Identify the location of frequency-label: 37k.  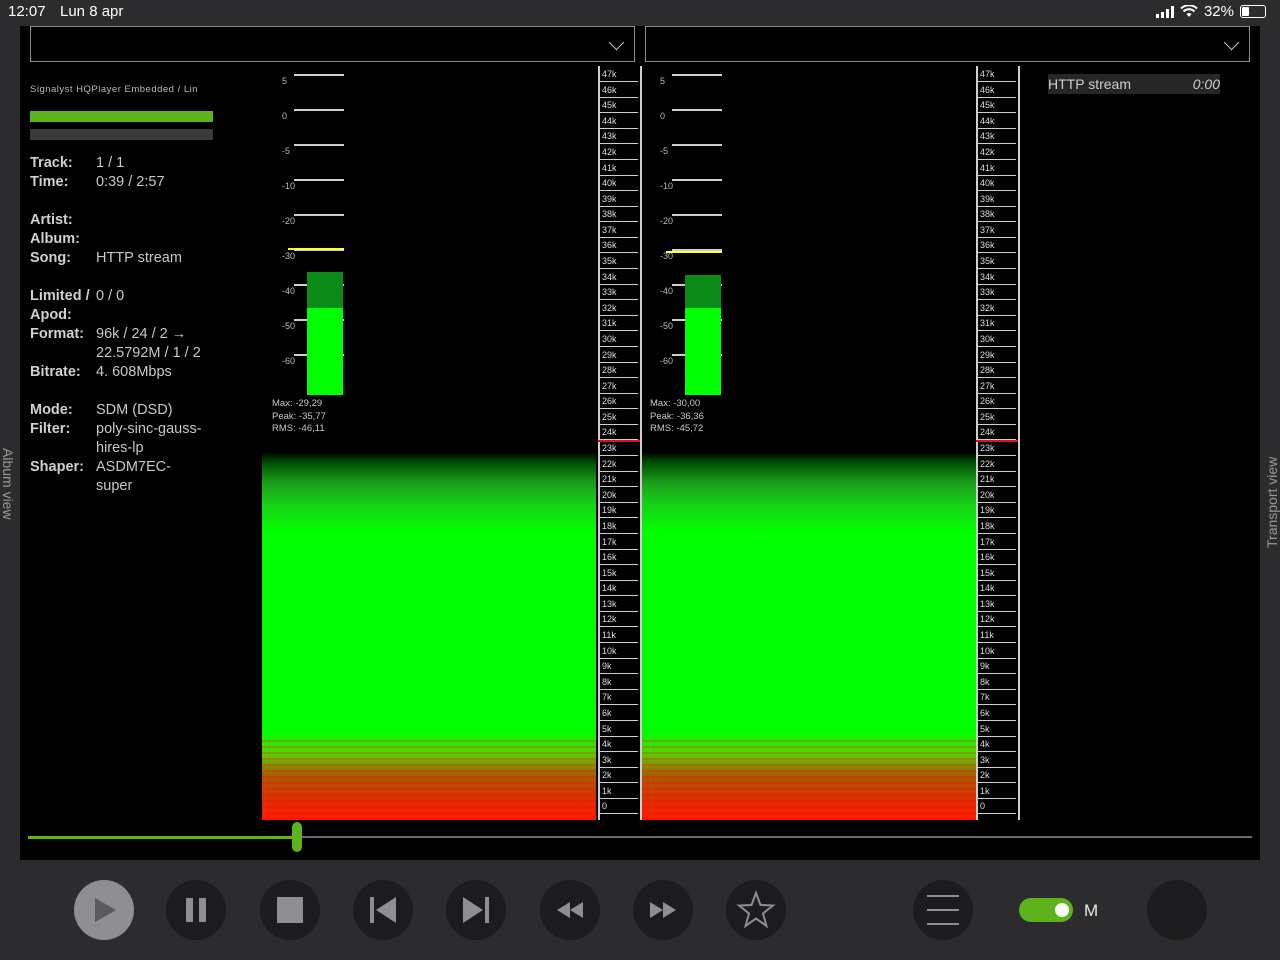
(619, 231).